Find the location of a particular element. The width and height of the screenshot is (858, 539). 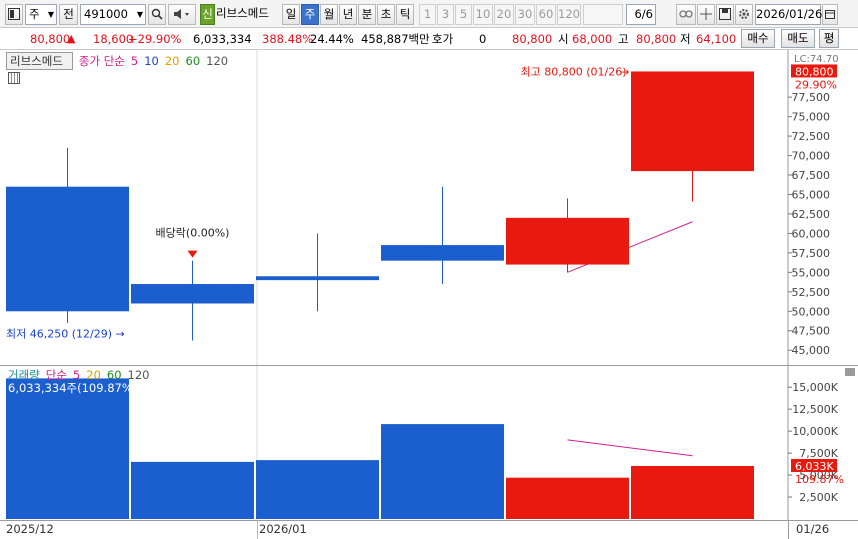

low-label: 저 is located at coordinates (685, 39).